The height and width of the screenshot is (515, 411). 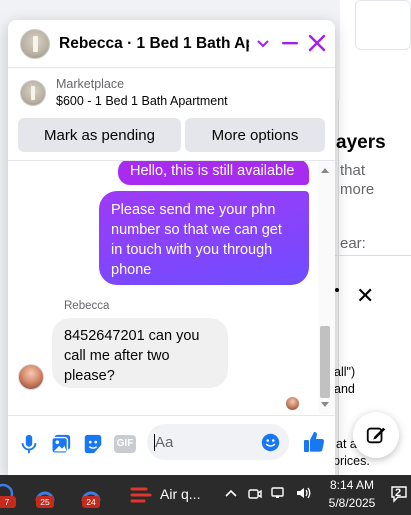 I want to click on background-text: that, so click(x=353, y=170).